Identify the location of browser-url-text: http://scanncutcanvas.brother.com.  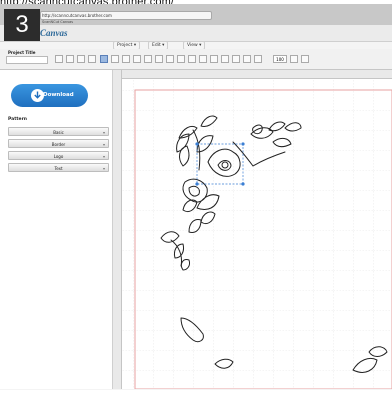
(77, 15).